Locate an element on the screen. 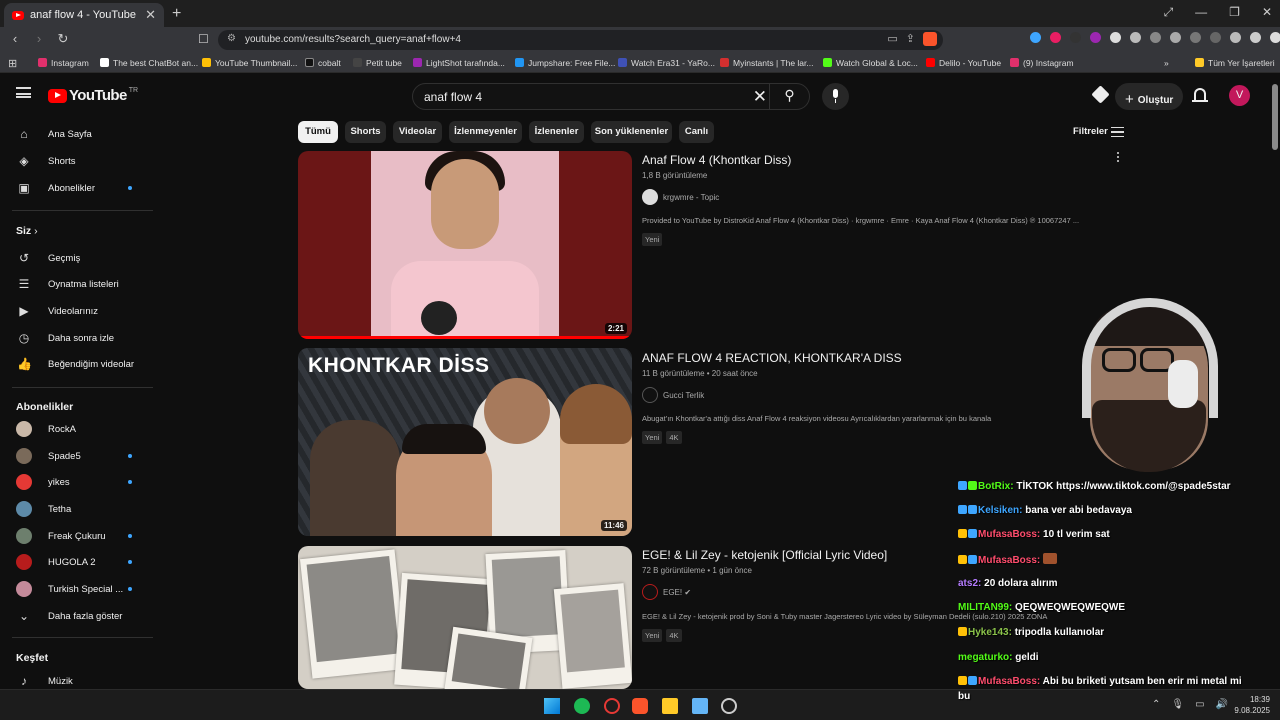 Image resolution: width=1280 pixels, height=720 pixels. tab-close-icon: ✕ is located at coordinates (150, 15).